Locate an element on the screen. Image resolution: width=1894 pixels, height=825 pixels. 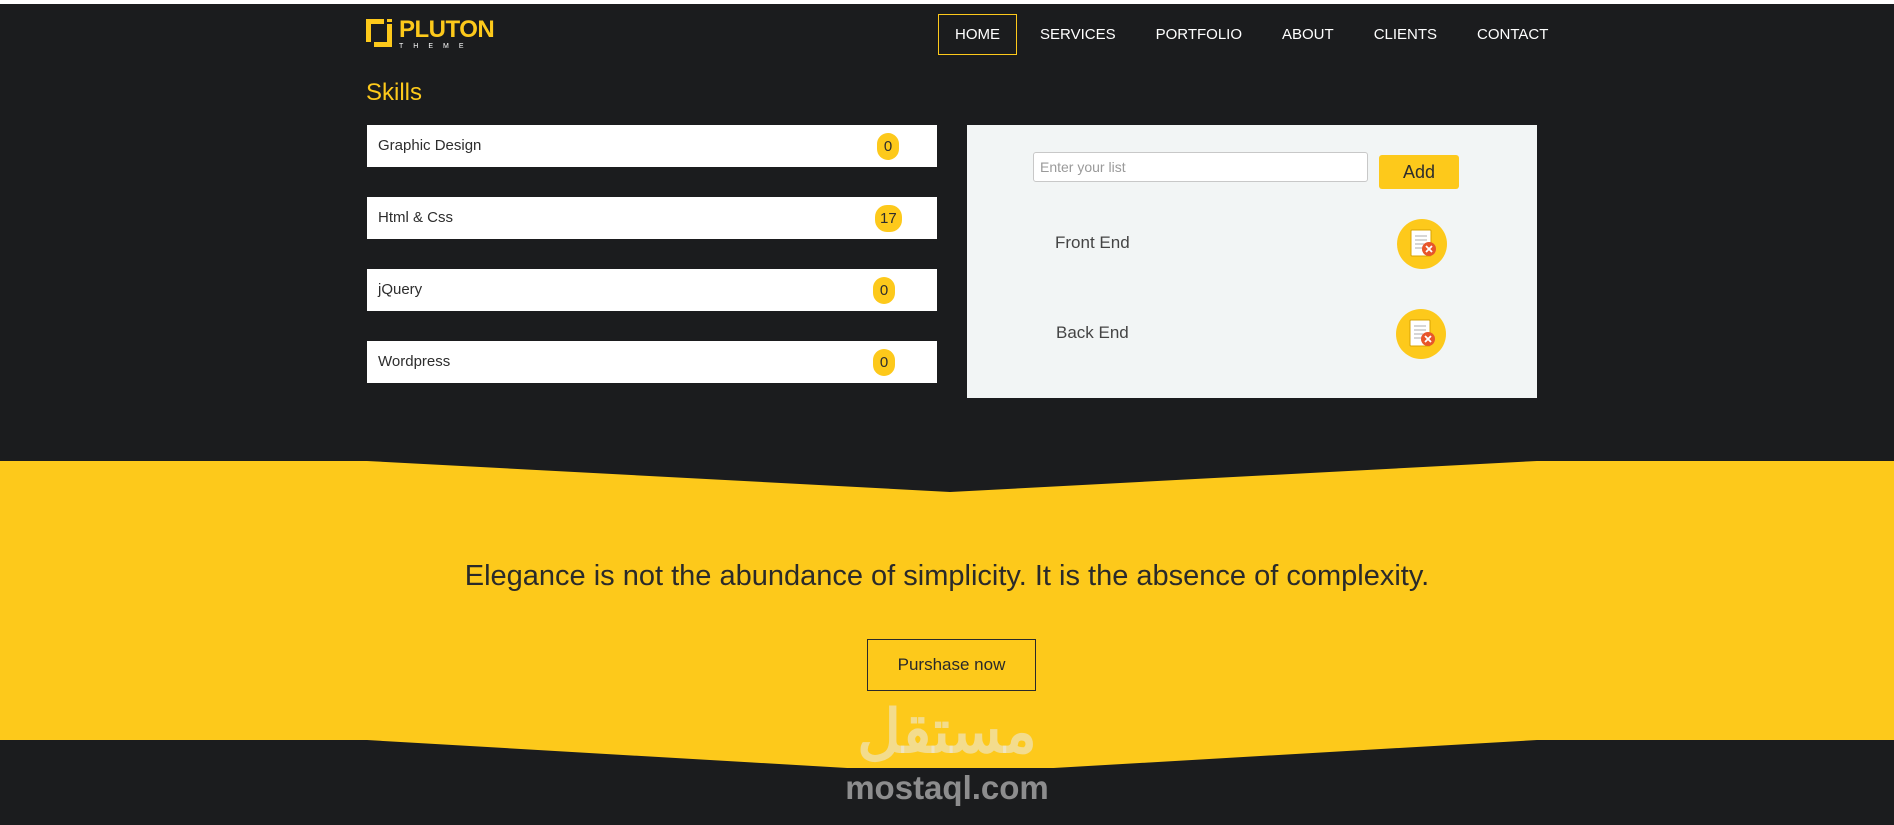
nav-services: SERVICES is located at coordinates (1078, 34).